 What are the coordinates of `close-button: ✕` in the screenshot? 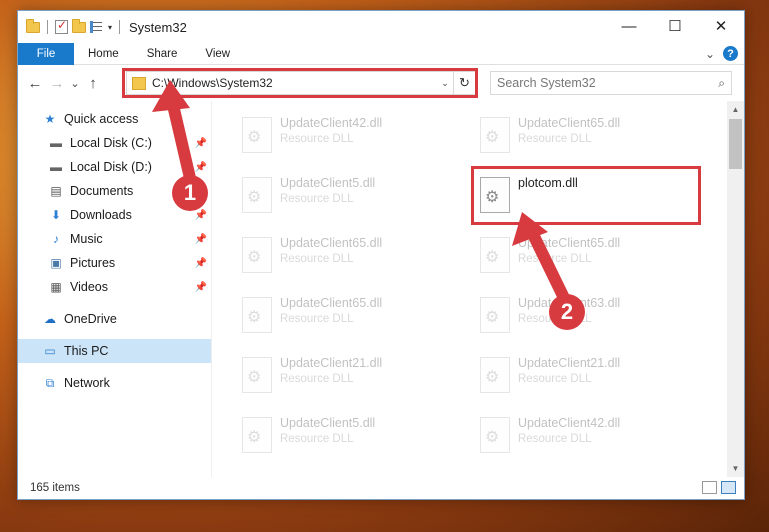 It's located at (721, 26).